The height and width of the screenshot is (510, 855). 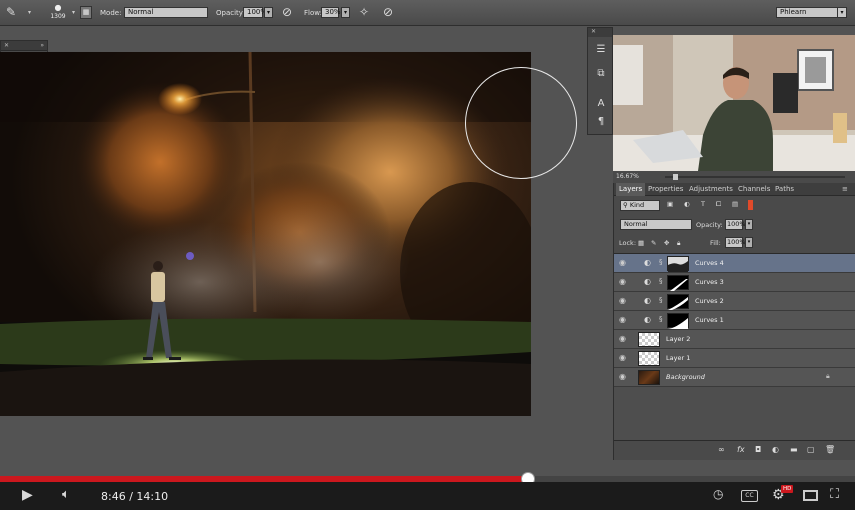 I want to click on add-mask-icon: ◘, so click(x=758, y=449).